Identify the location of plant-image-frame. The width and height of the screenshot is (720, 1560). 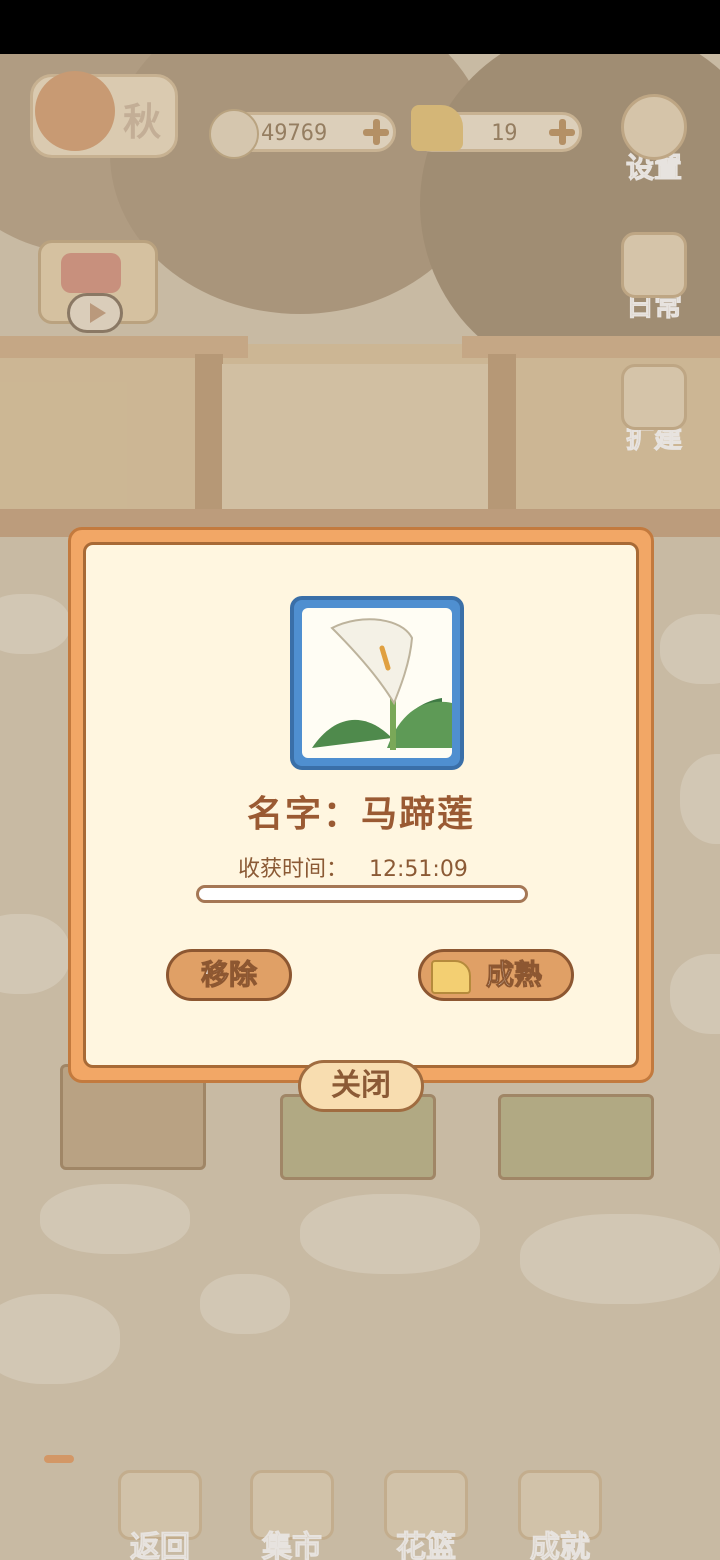
(377, 683).